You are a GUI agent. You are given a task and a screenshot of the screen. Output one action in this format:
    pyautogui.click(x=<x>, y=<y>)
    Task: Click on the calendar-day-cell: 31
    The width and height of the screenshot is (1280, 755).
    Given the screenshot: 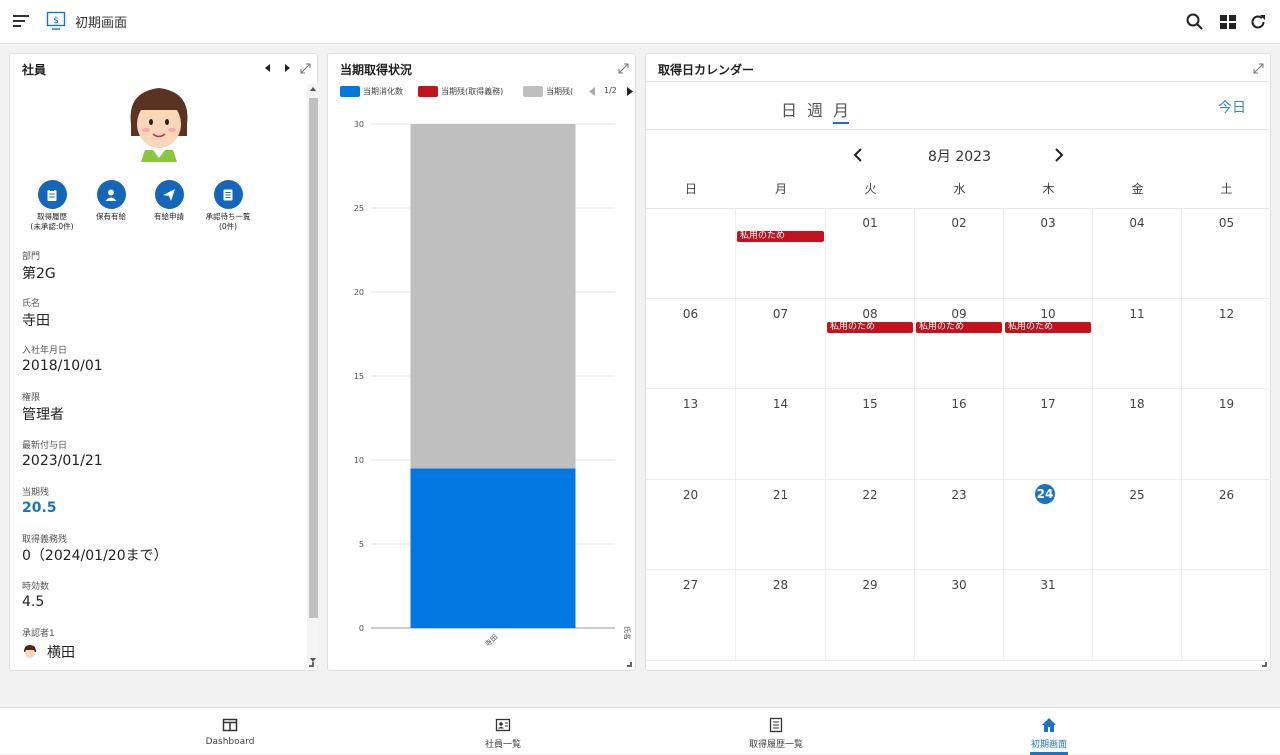 What is the action you would take?
    pyautogui.click(x=1048, y=615)
    